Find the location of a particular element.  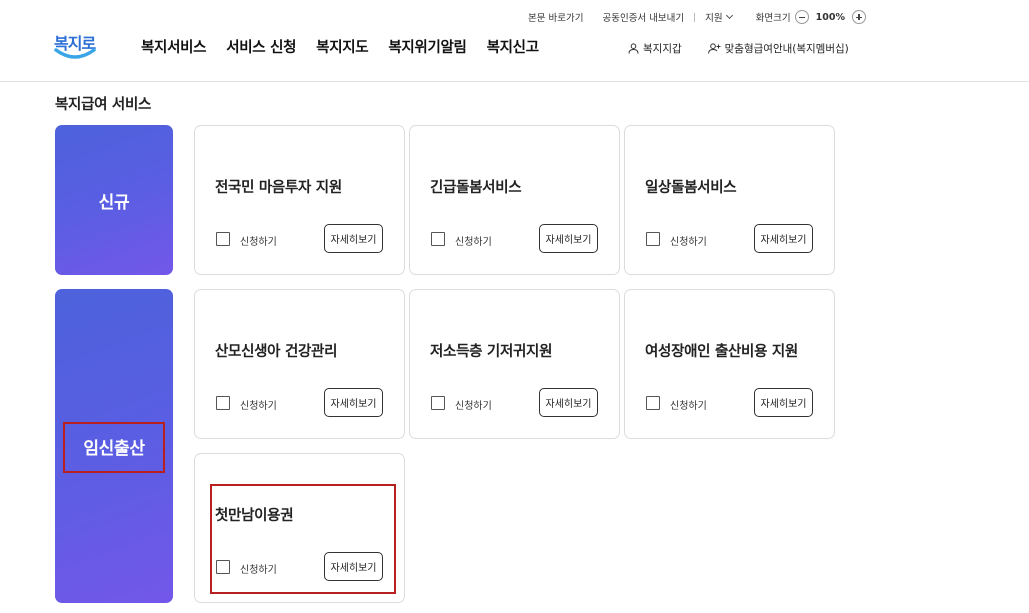

service-title: 여성장애인 출산비용 지원 is located at coordinates (721, 352).